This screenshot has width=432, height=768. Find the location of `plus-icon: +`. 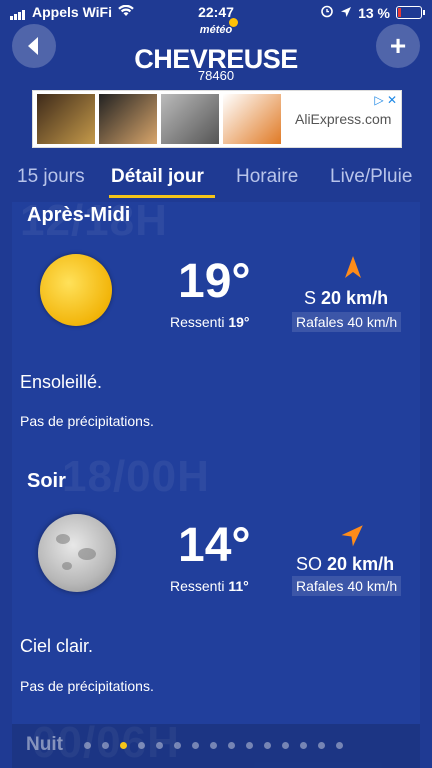

plus-icon: + is located at coordinates (398, 45).